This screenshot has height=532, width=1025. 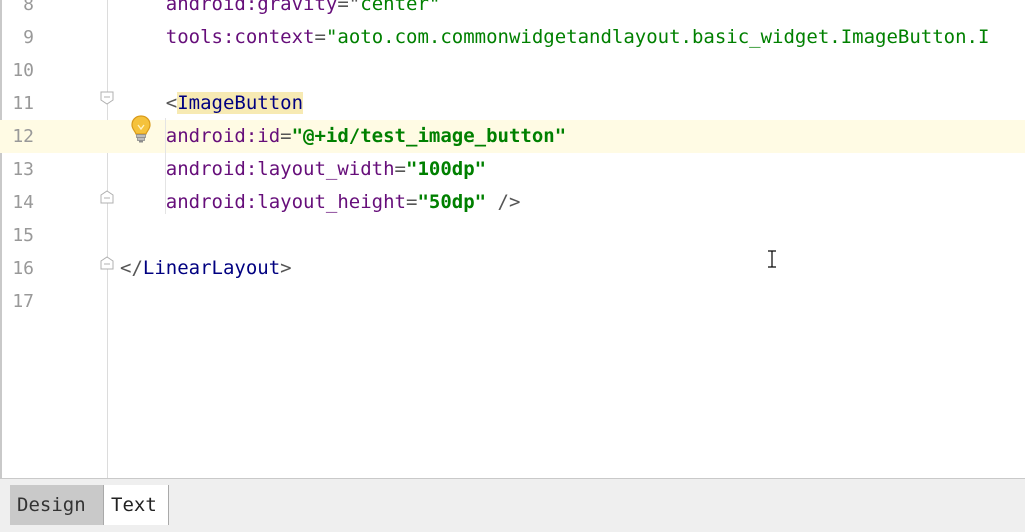 I want to click on code-line: 16 </LinearLayout>, so click(x=512, y=268).